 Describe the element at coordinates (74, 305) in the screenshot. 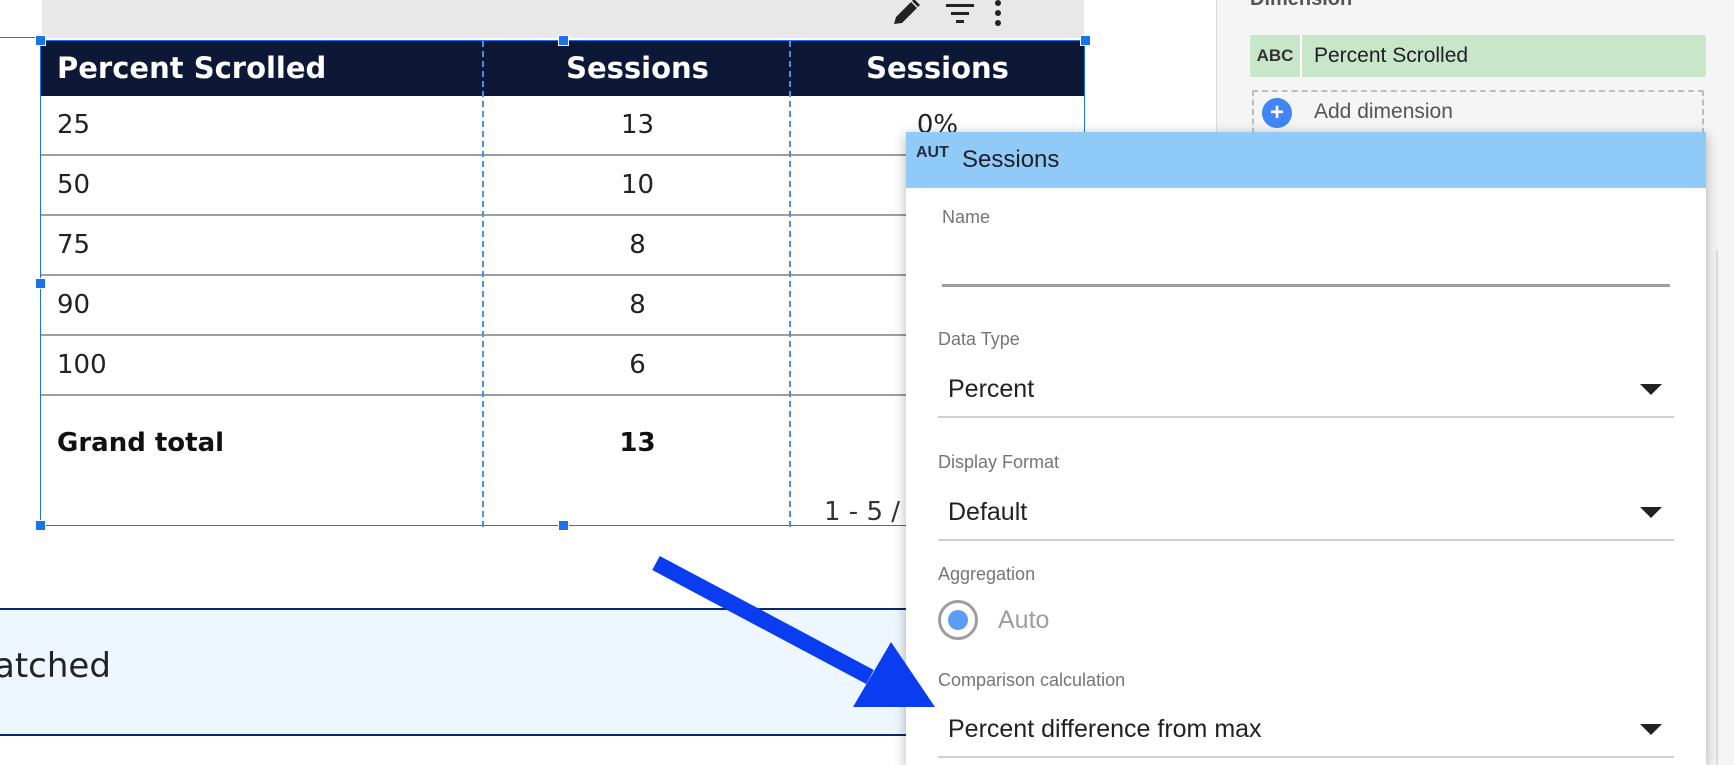

I see `cell-percent-scrolled: 90` at that location.